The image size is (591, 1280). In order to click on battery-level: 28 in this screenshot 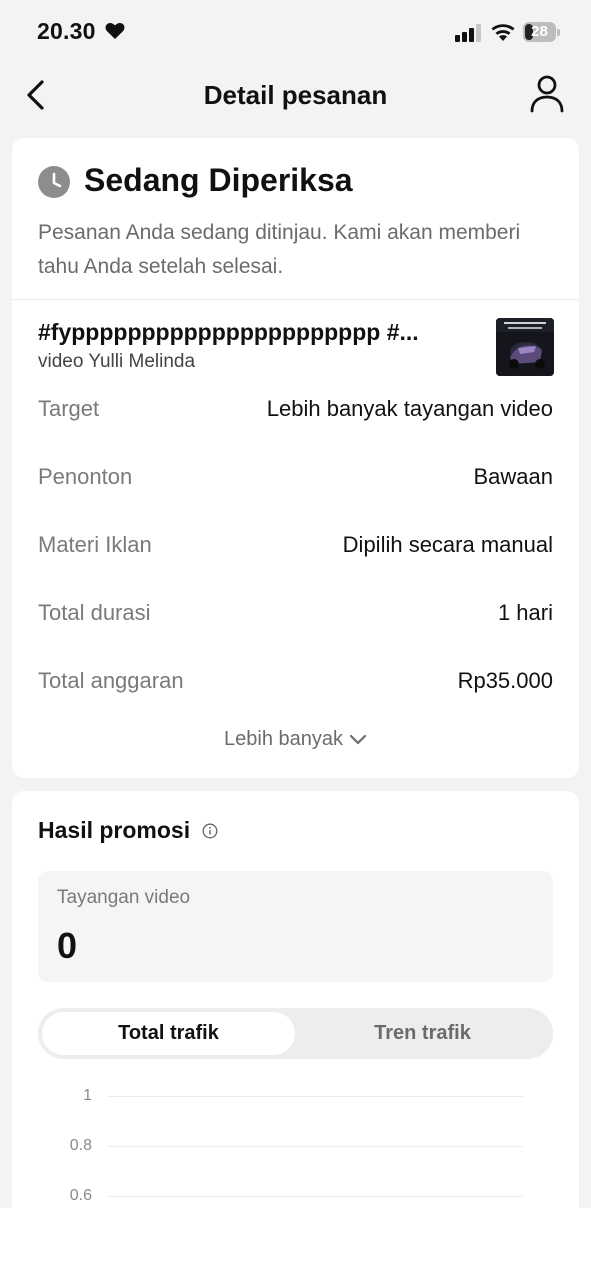, I will do `click(539, 31)`.